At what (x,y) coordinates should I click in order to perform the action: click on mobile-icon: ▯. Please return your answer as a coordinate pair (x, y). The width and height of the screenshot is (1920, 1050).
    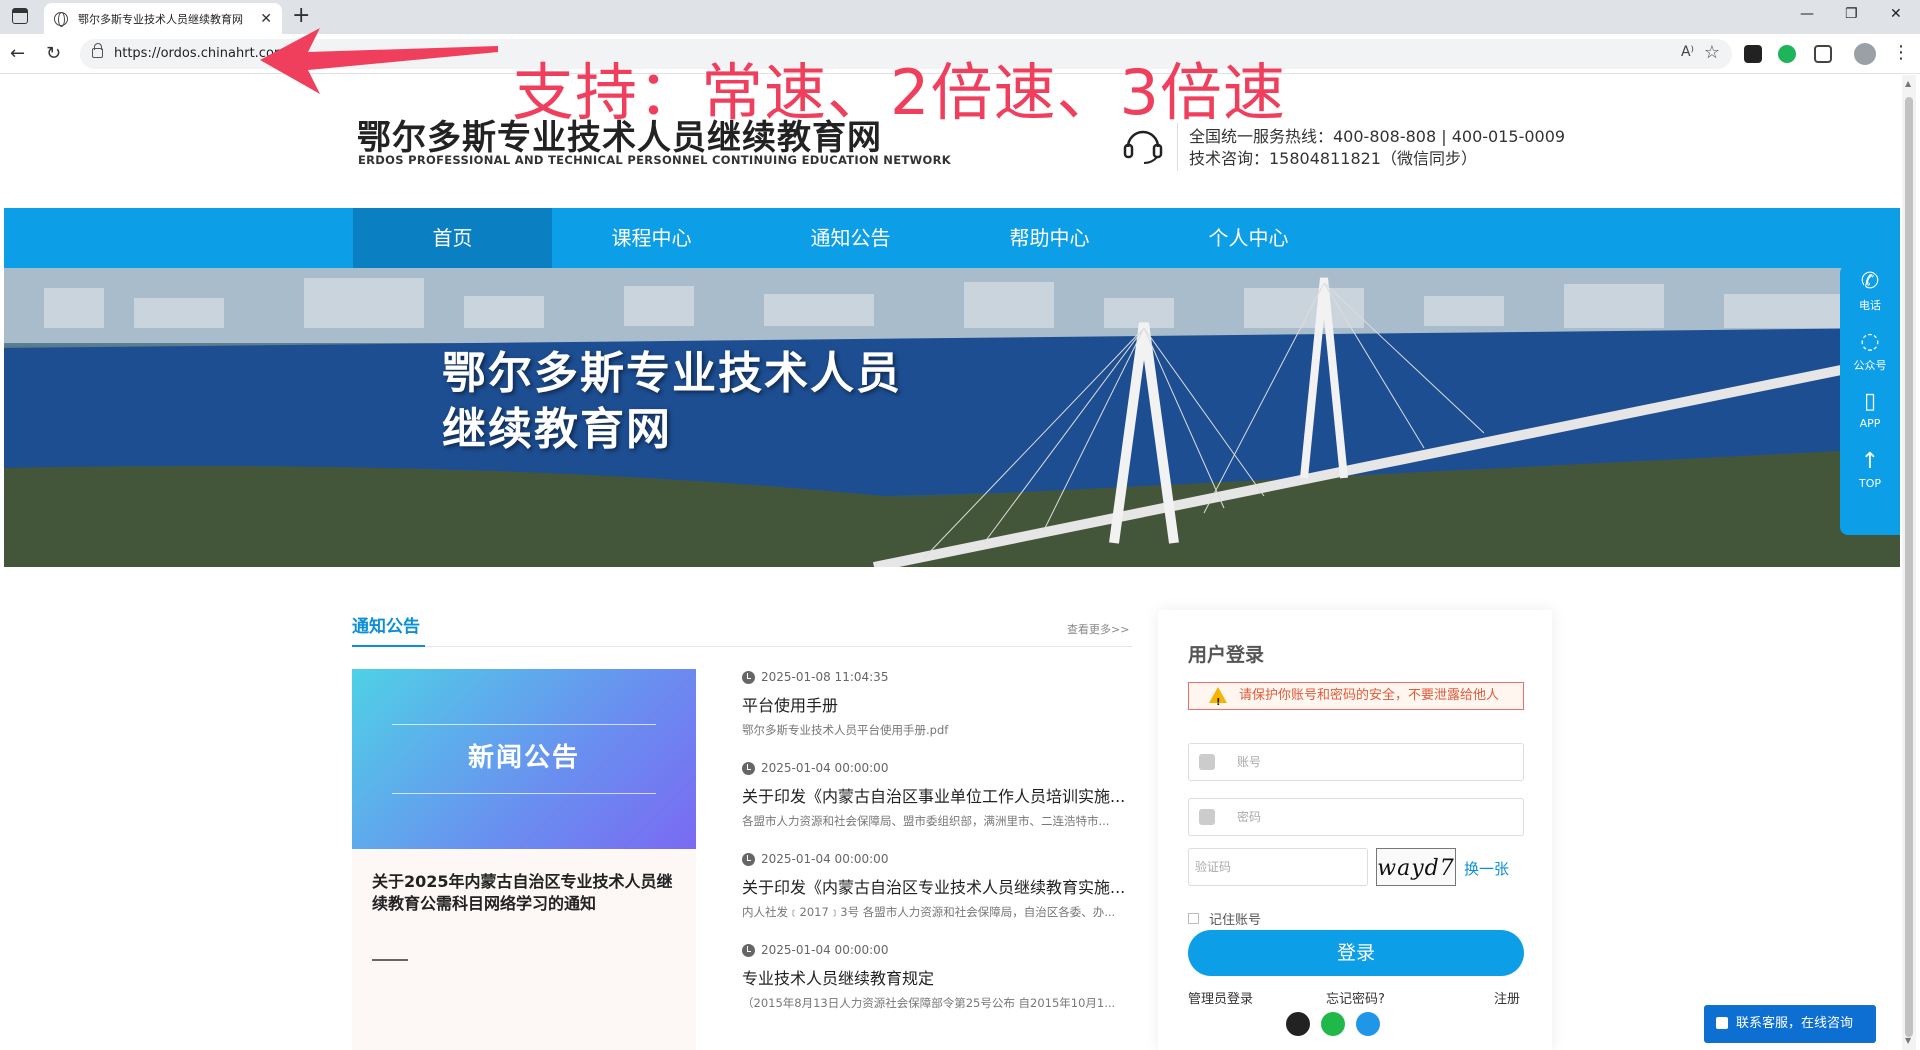
    Looking at the image, I should click on (1870, 401).